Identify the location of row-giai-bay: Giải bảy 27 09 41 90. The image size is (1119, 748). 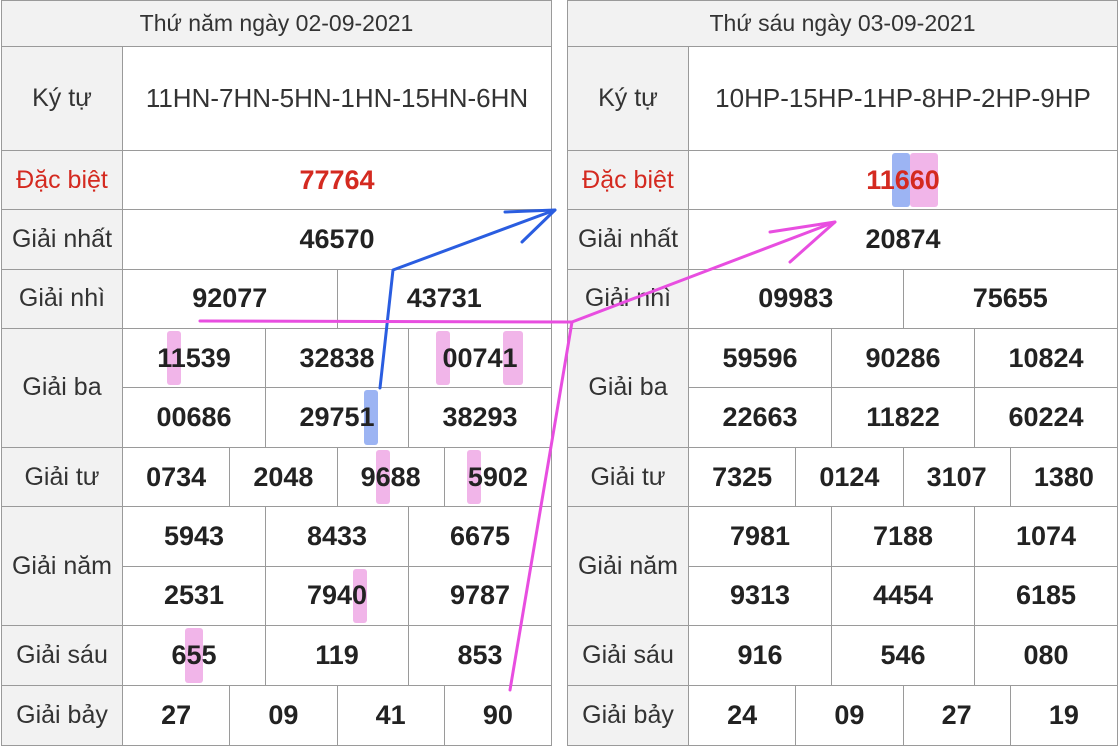
(276, 715).